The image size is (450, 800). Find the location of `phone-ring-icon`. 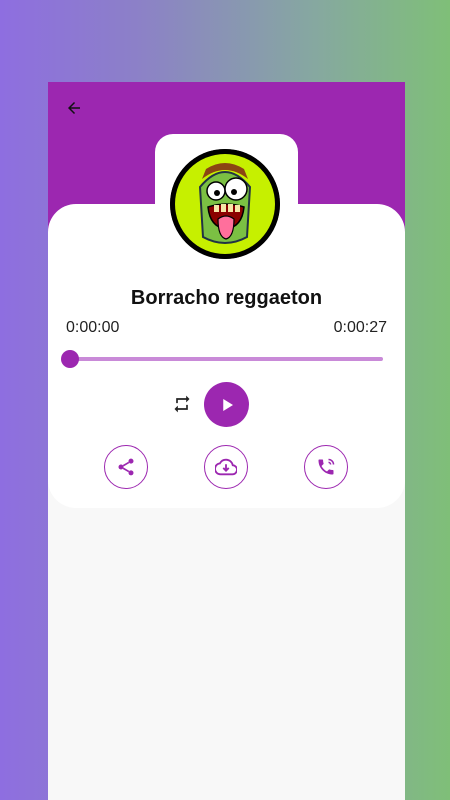

phone-ring-icon is located at coordinates (326, 466).